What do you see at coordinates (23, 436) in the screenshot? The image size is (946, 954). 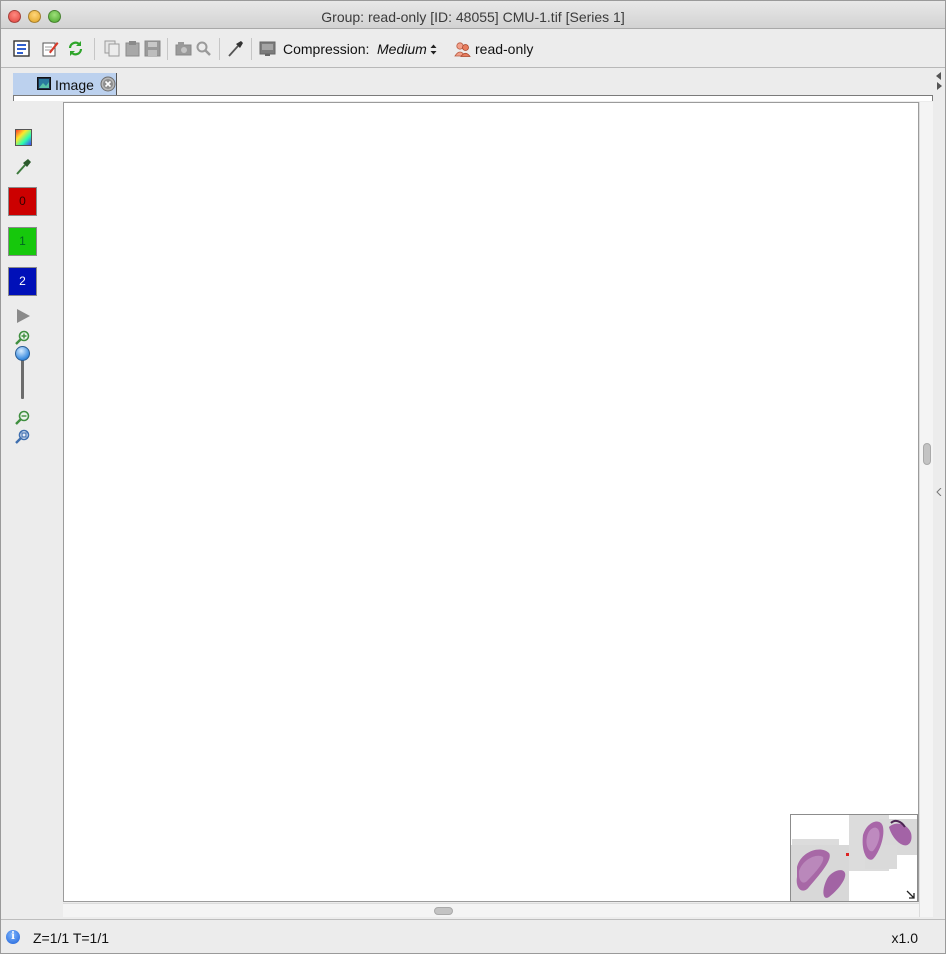 I see `zoom-fit-icon` at bounding box center [23, 436].